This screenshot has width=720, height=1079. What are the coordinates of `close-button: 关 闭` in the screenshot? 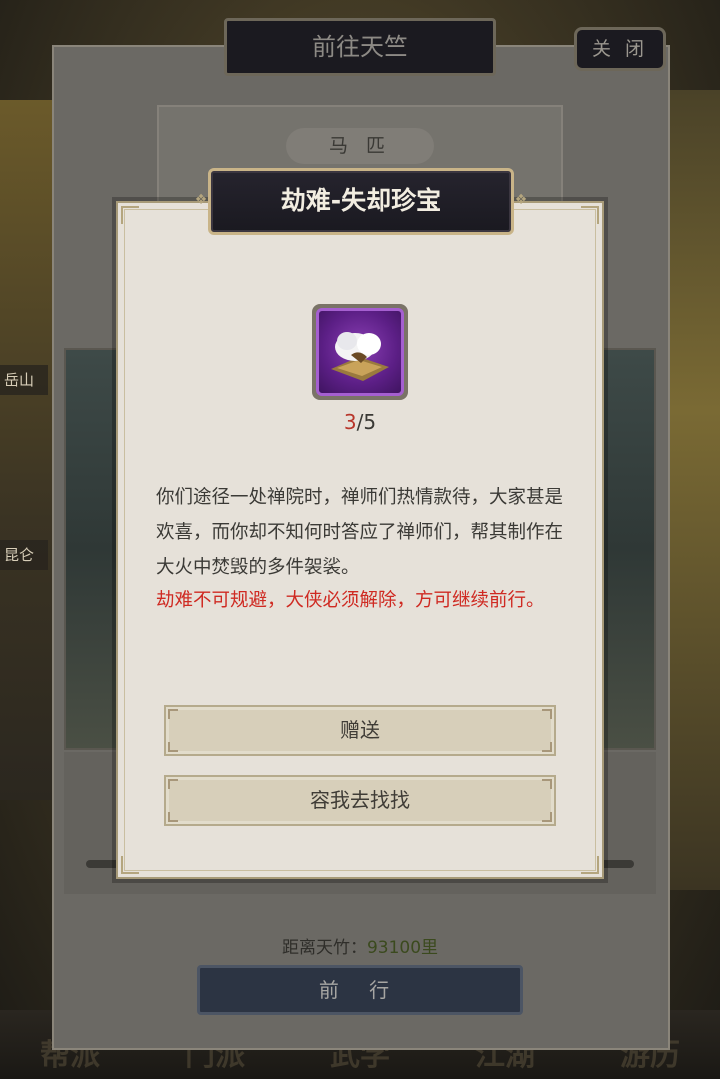 It's located at (620, 49).